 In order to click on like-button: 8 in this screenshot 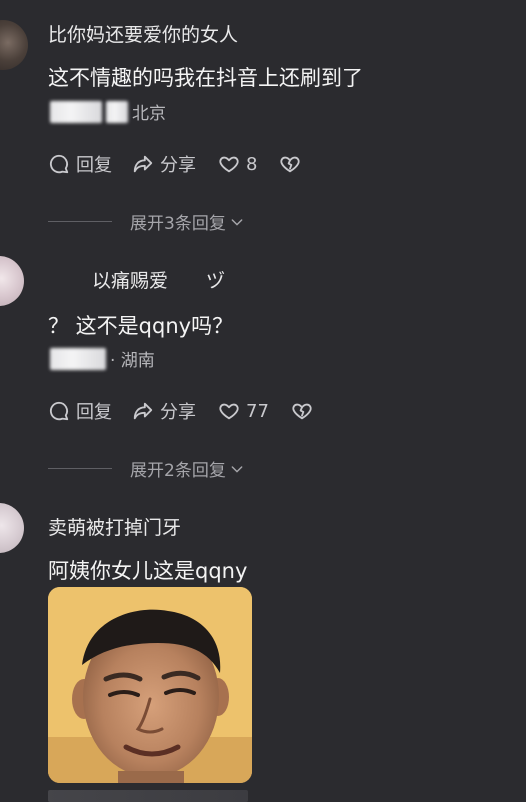, I will do `click(237, 164)`.